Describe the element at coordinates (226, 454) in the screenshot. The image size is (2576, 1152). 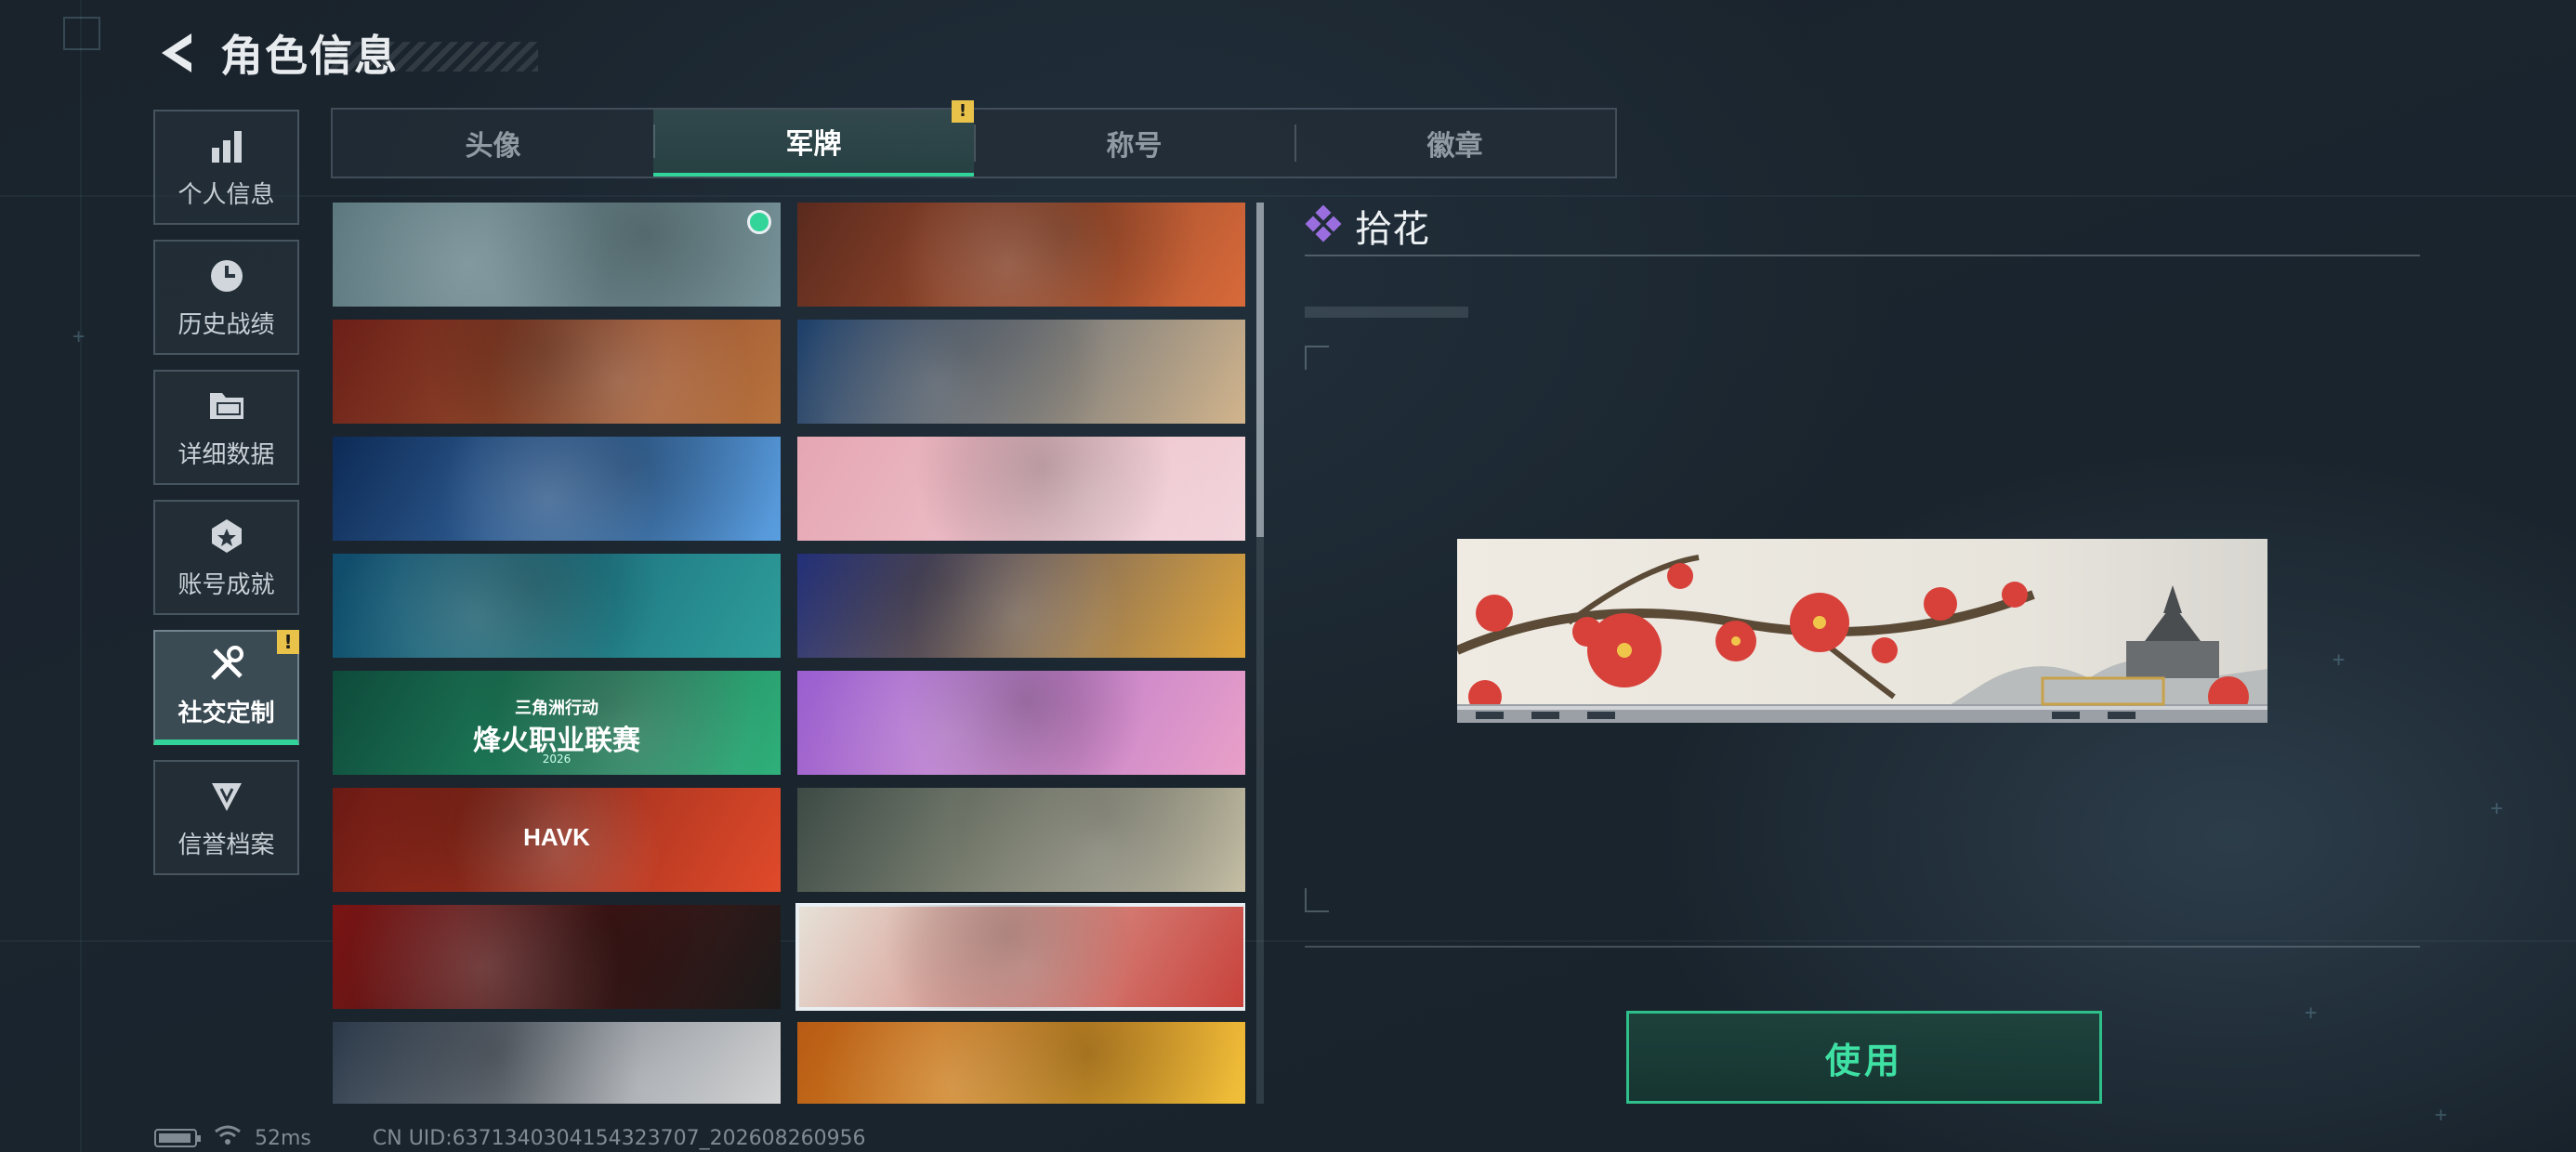
I see `sidebar-item-label: 详细数据` at that location.